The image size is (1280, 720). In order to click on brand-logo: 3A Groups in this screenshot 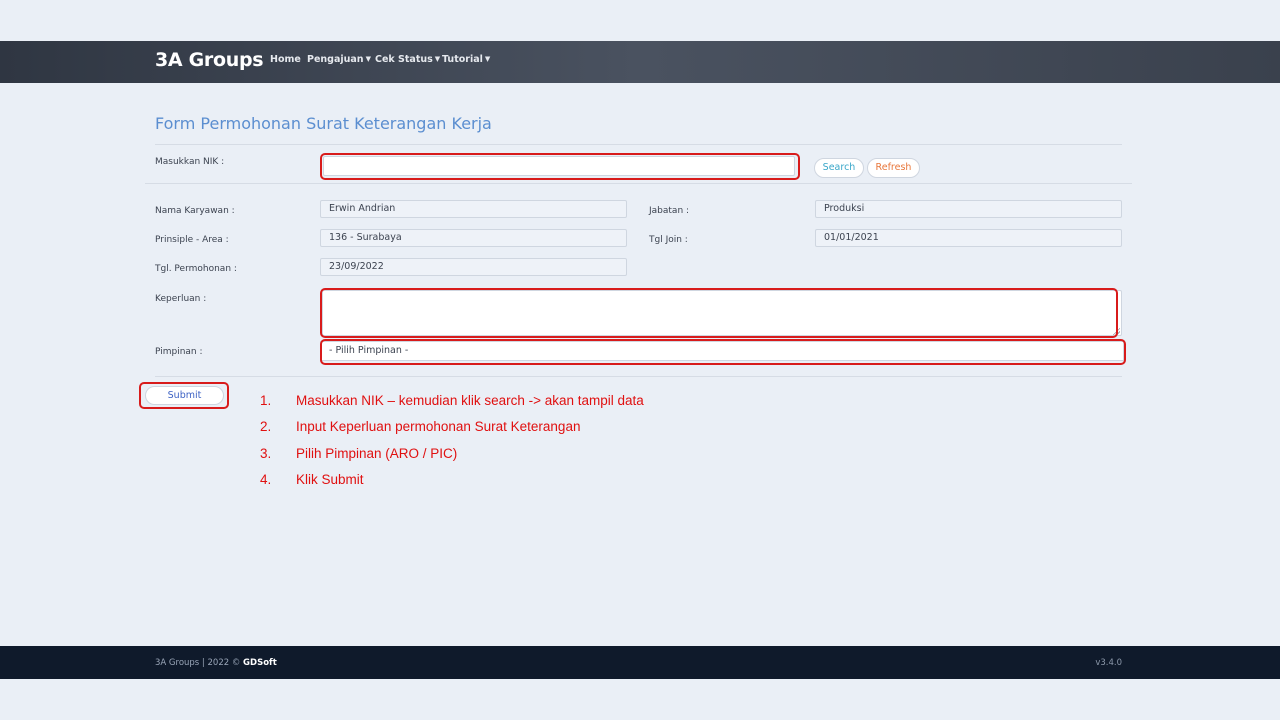, I will do `click(209, 60)`.